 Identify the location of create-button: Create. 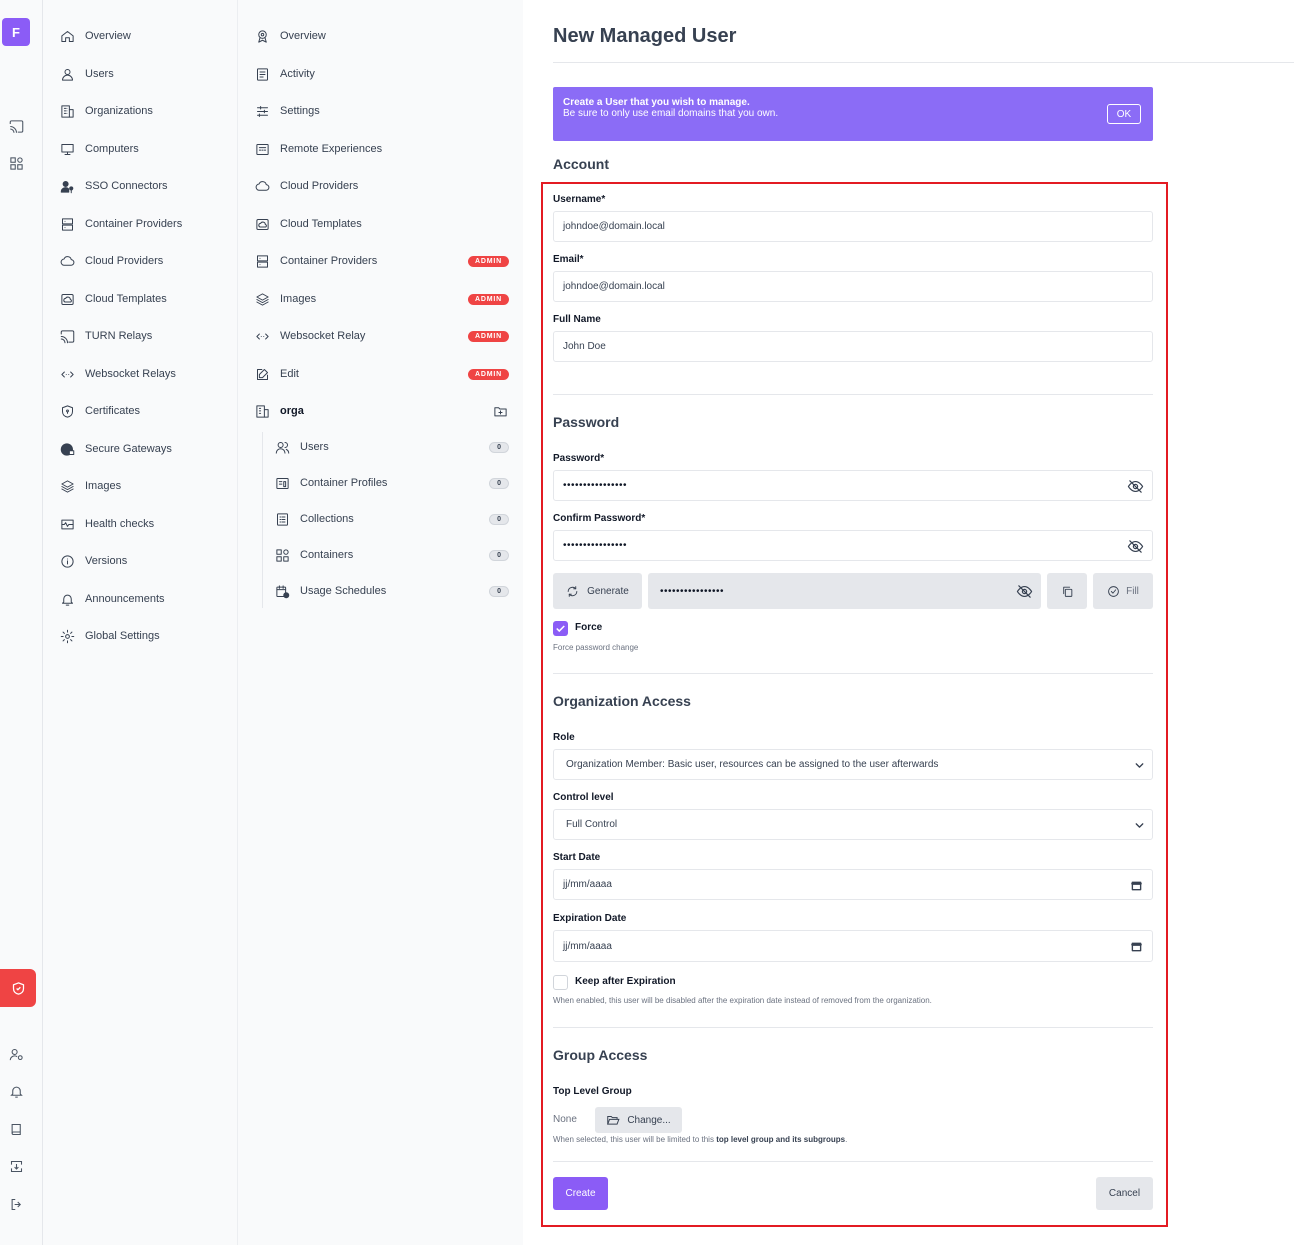
(580, 1193).